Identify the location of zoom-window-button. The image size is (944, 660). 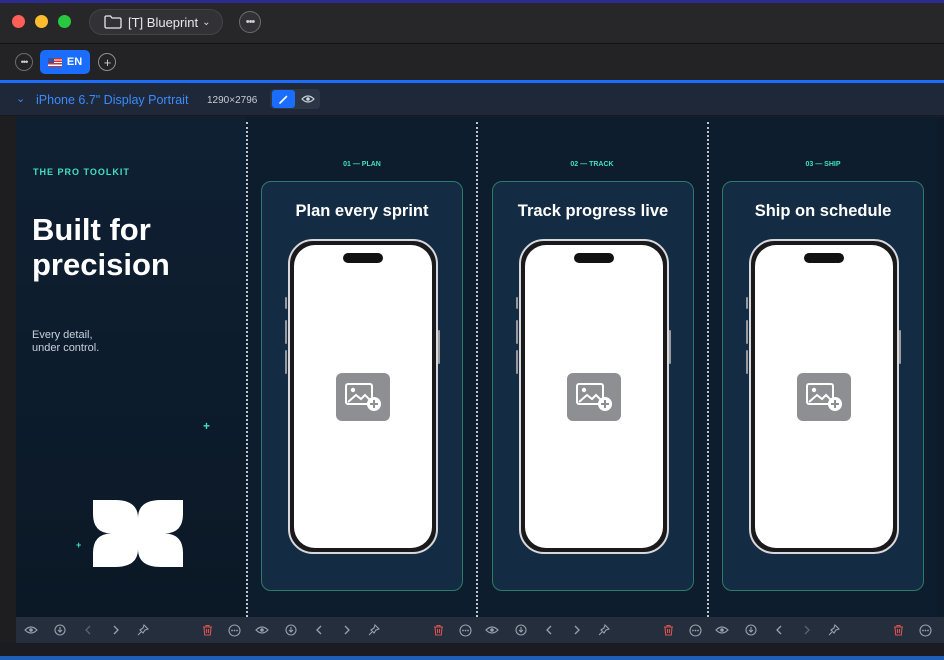
(64, 21).